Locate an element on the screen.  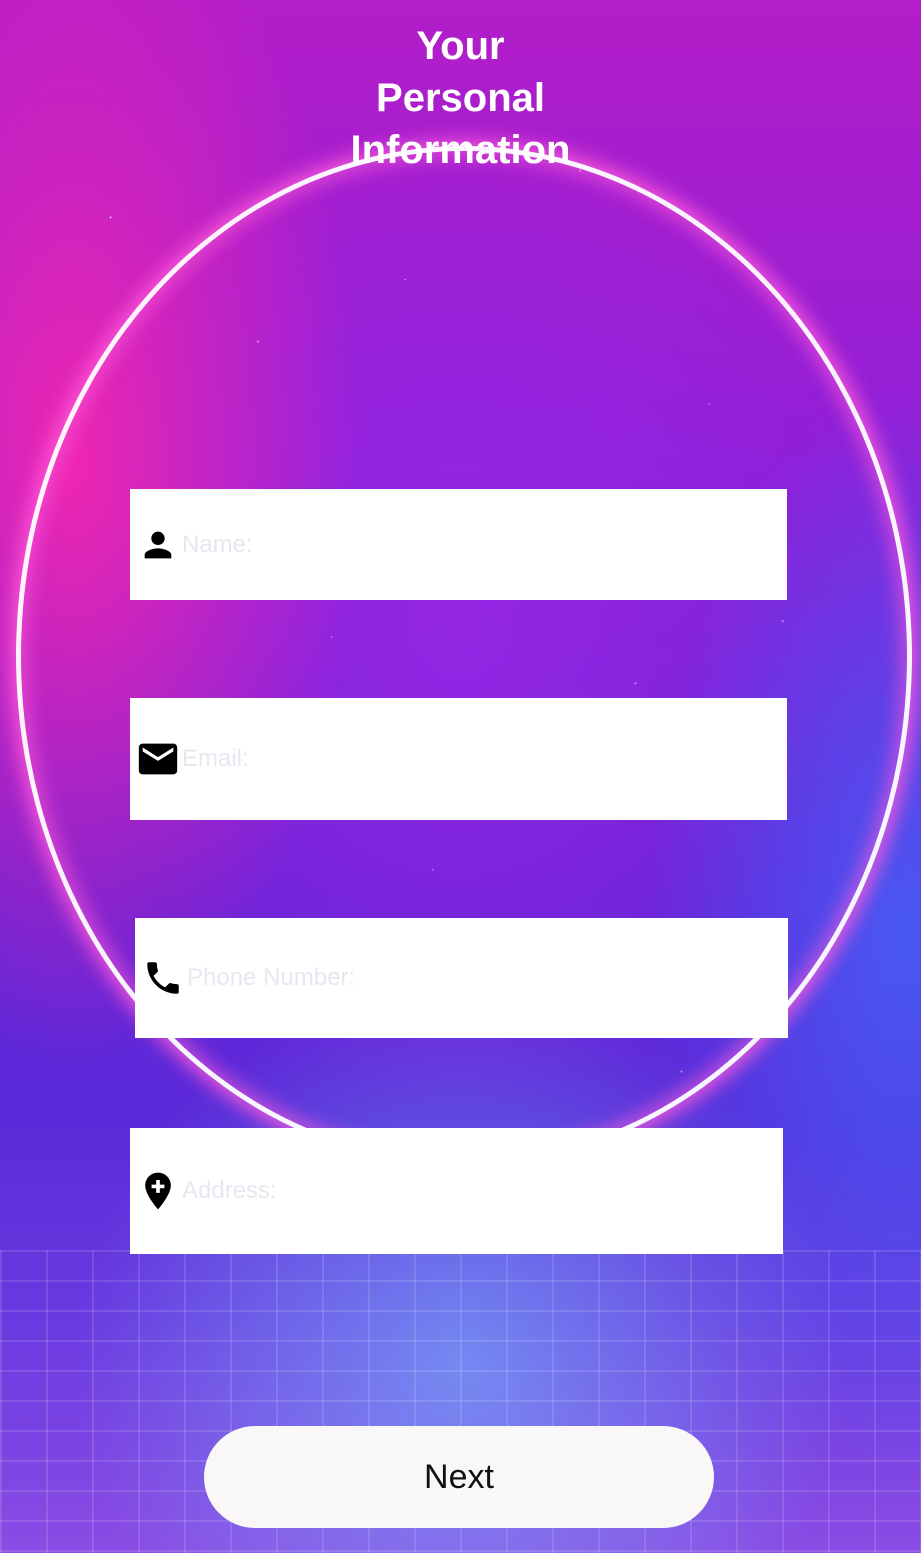
email-input is located at coordinates (484, 759).